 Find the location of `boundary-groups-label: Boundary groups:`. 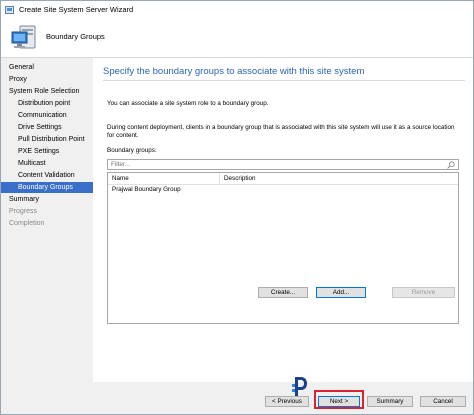

boundary-groups-label: Boundary groups: is located at coordinates (132, 150).